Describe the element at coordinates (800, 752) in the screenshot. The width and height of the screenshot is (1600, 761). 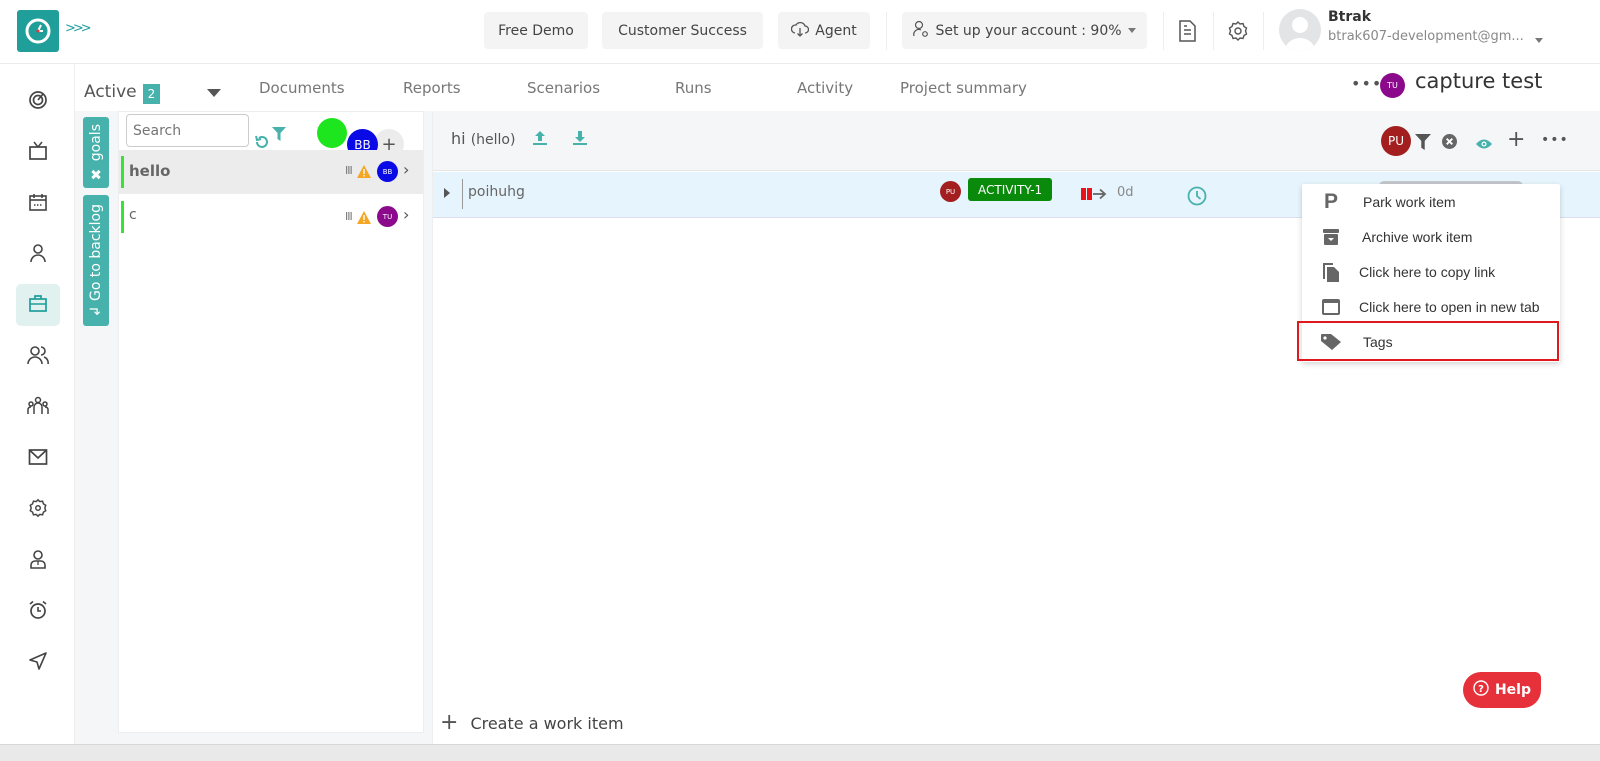
I see `horizontal-scrollbar` at that location.